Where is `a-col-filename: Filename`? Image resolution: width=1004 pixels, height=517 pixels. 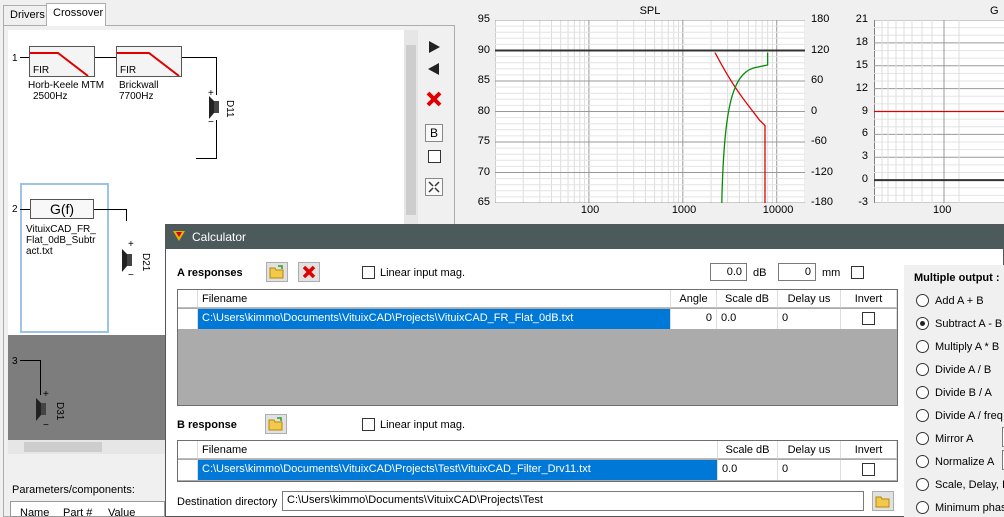 a-col-filename: Filename is located at coordinates (434, 299).